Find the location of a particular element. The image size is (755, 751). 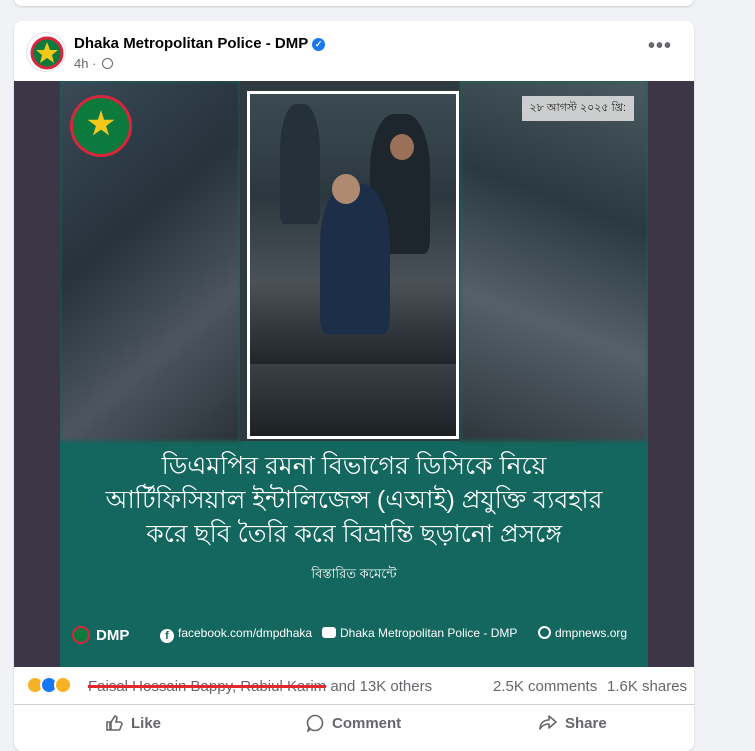

share-icon is located at coordinates (548, 722).